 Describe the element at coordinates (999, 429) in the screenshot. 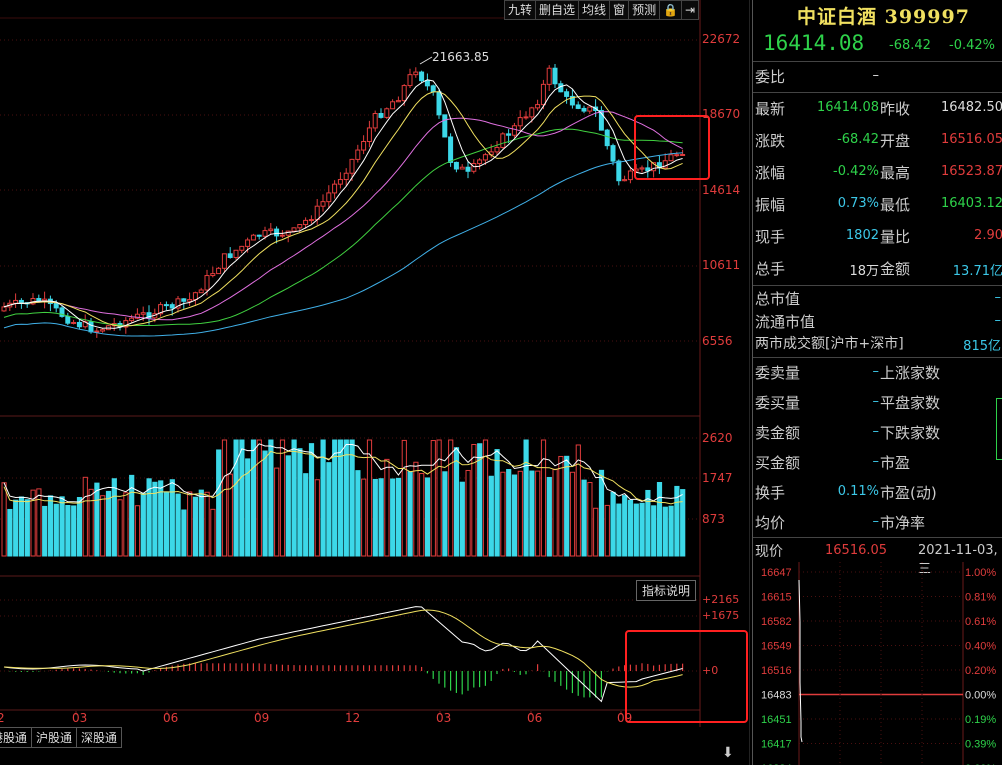

I see `scrollbar` at that location.